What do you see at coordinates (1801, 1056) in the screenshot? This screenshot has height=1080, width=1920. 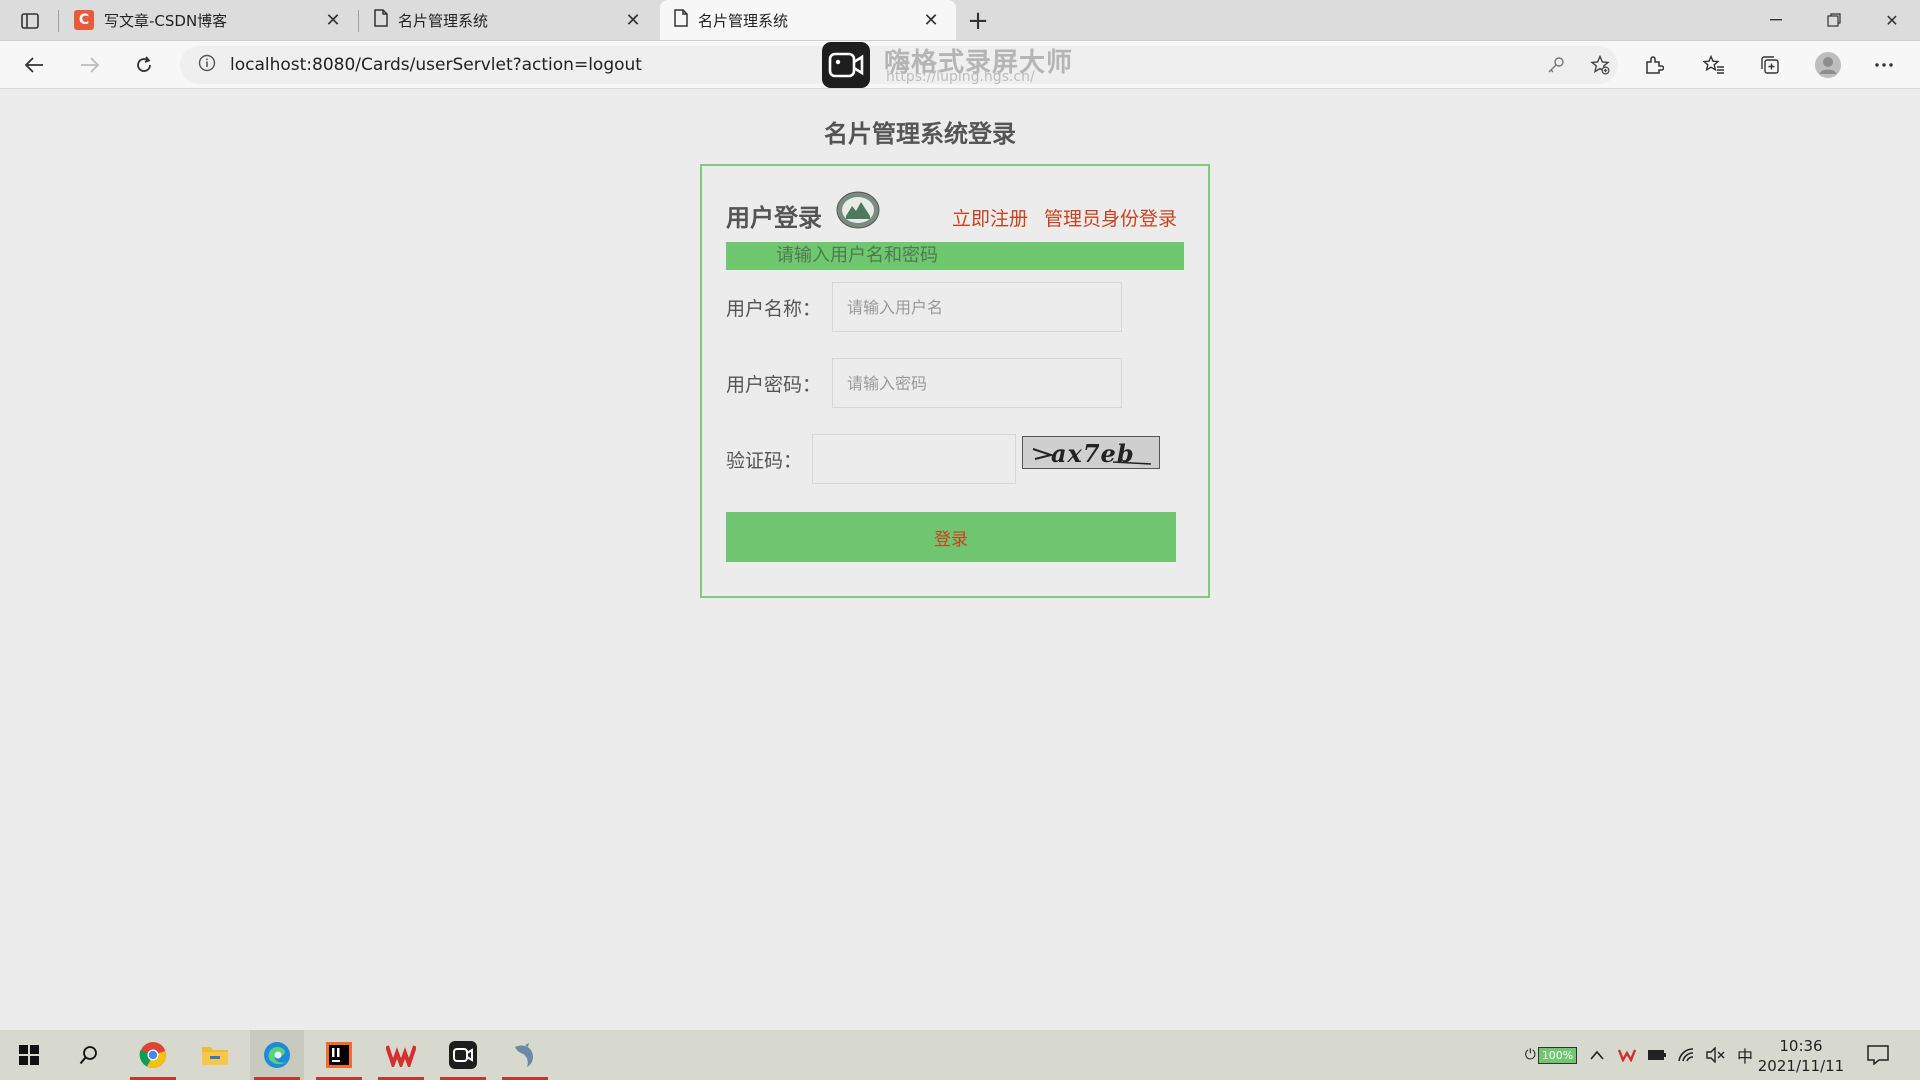 I see `taskbar-clock: 10:36 2021/11/11` at bounding box center [1801, 1056].